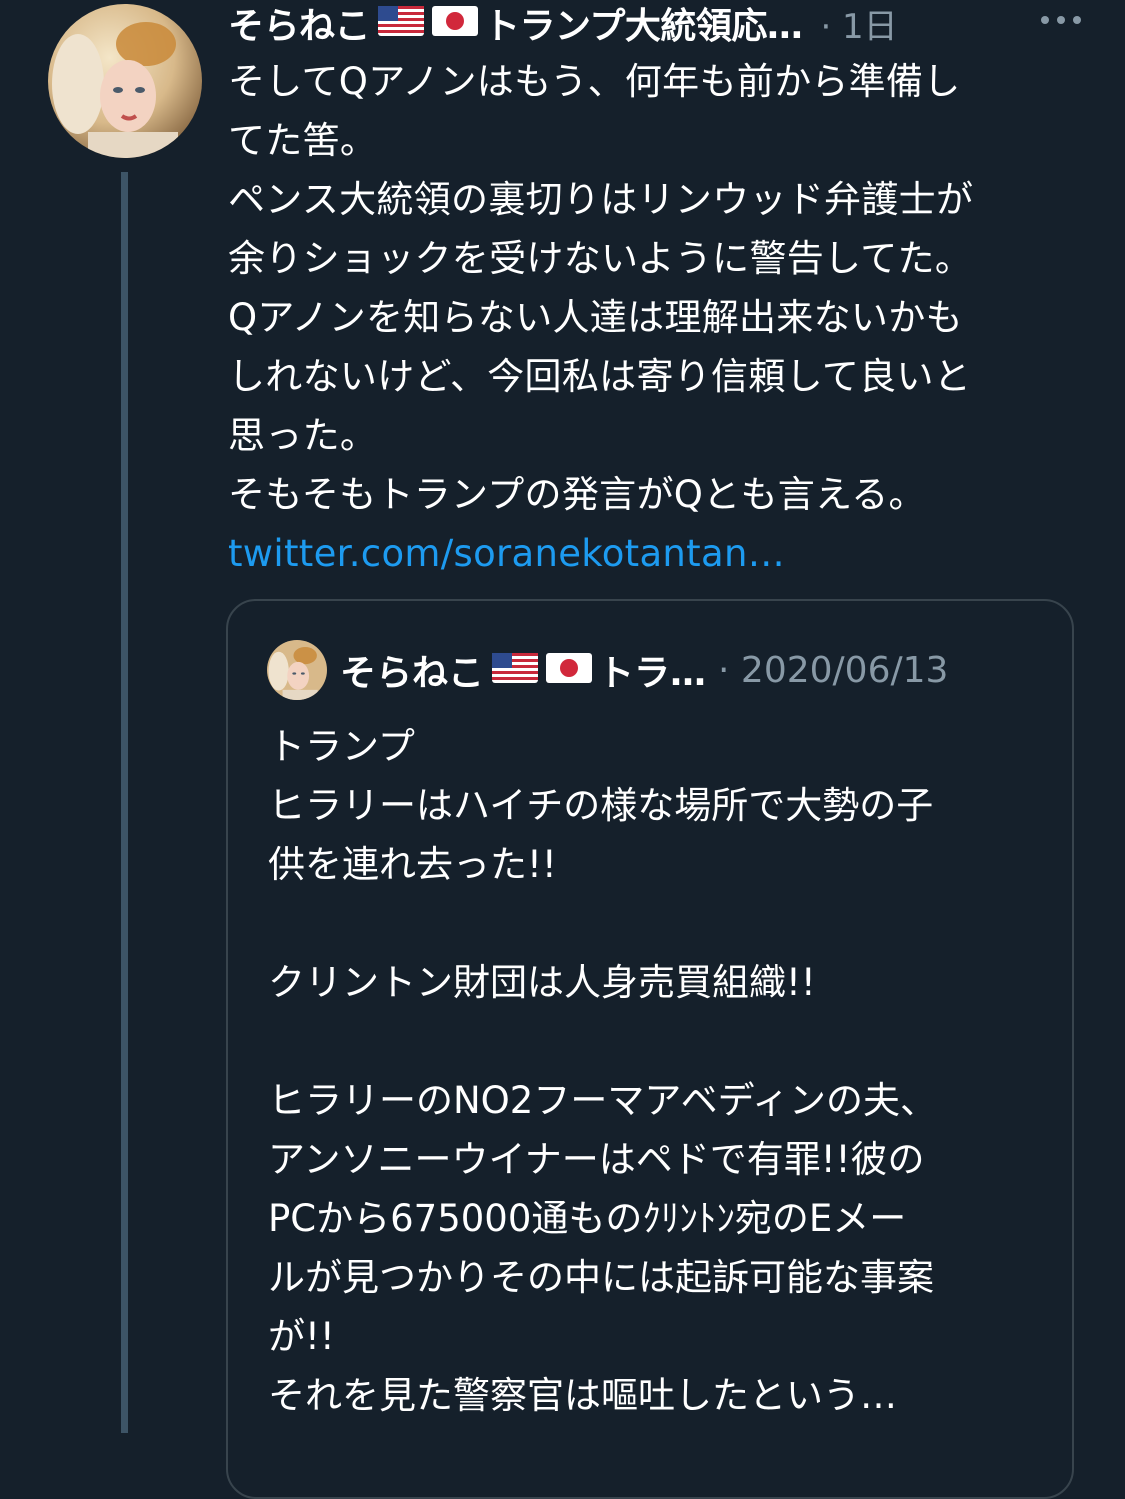  I want to click on quote-line: ルが見つかりその中には起訴可能な事案, so click(601, 1277).